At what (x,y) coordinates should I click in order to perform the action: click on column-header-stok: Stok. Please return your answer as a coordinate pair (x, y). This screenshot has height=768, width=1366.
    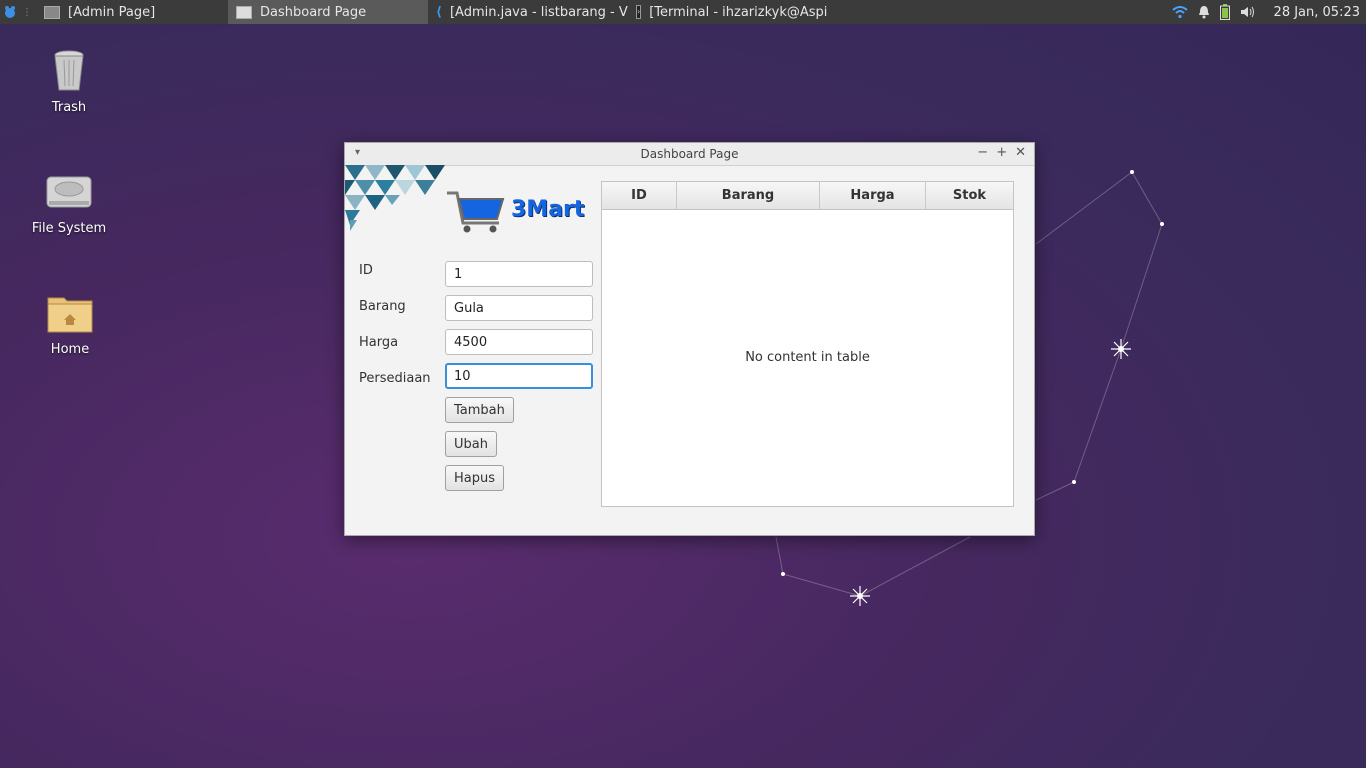
    Looking at the image, I should click on (969, 195).